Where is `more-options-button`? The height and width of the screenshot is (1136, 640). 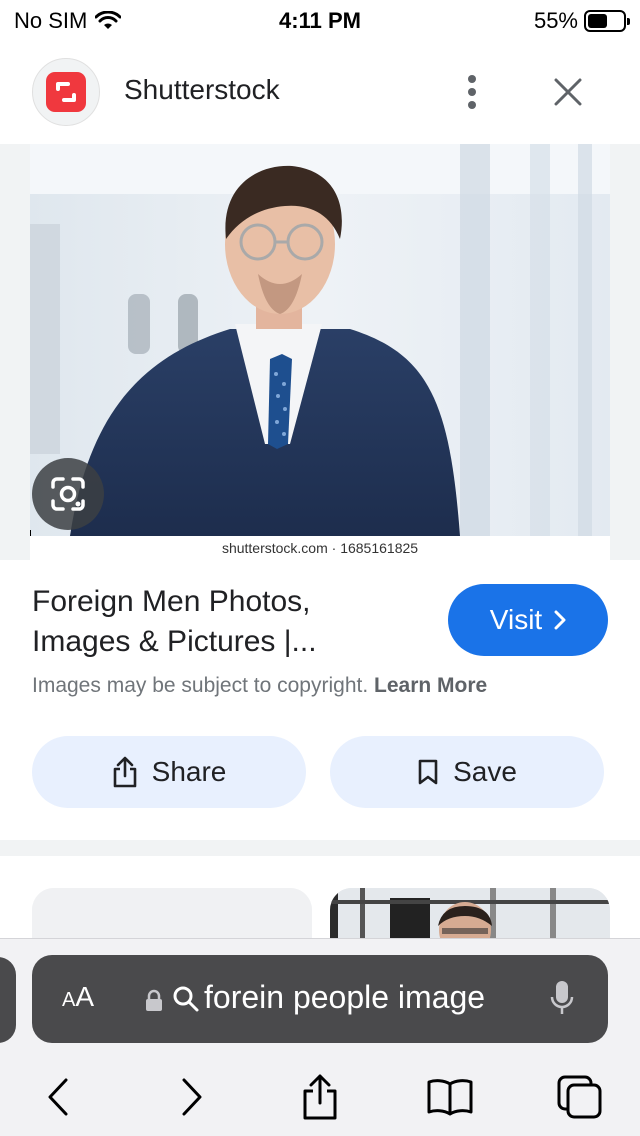 more-options-button is located at coordinates (472, 92).